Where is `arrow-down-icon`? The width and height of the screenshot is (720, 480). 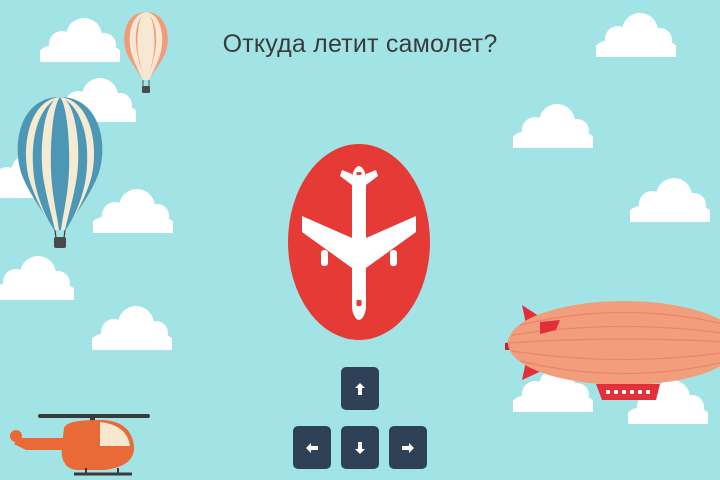
arrow-down-icon is located at coordinates (360, 447).